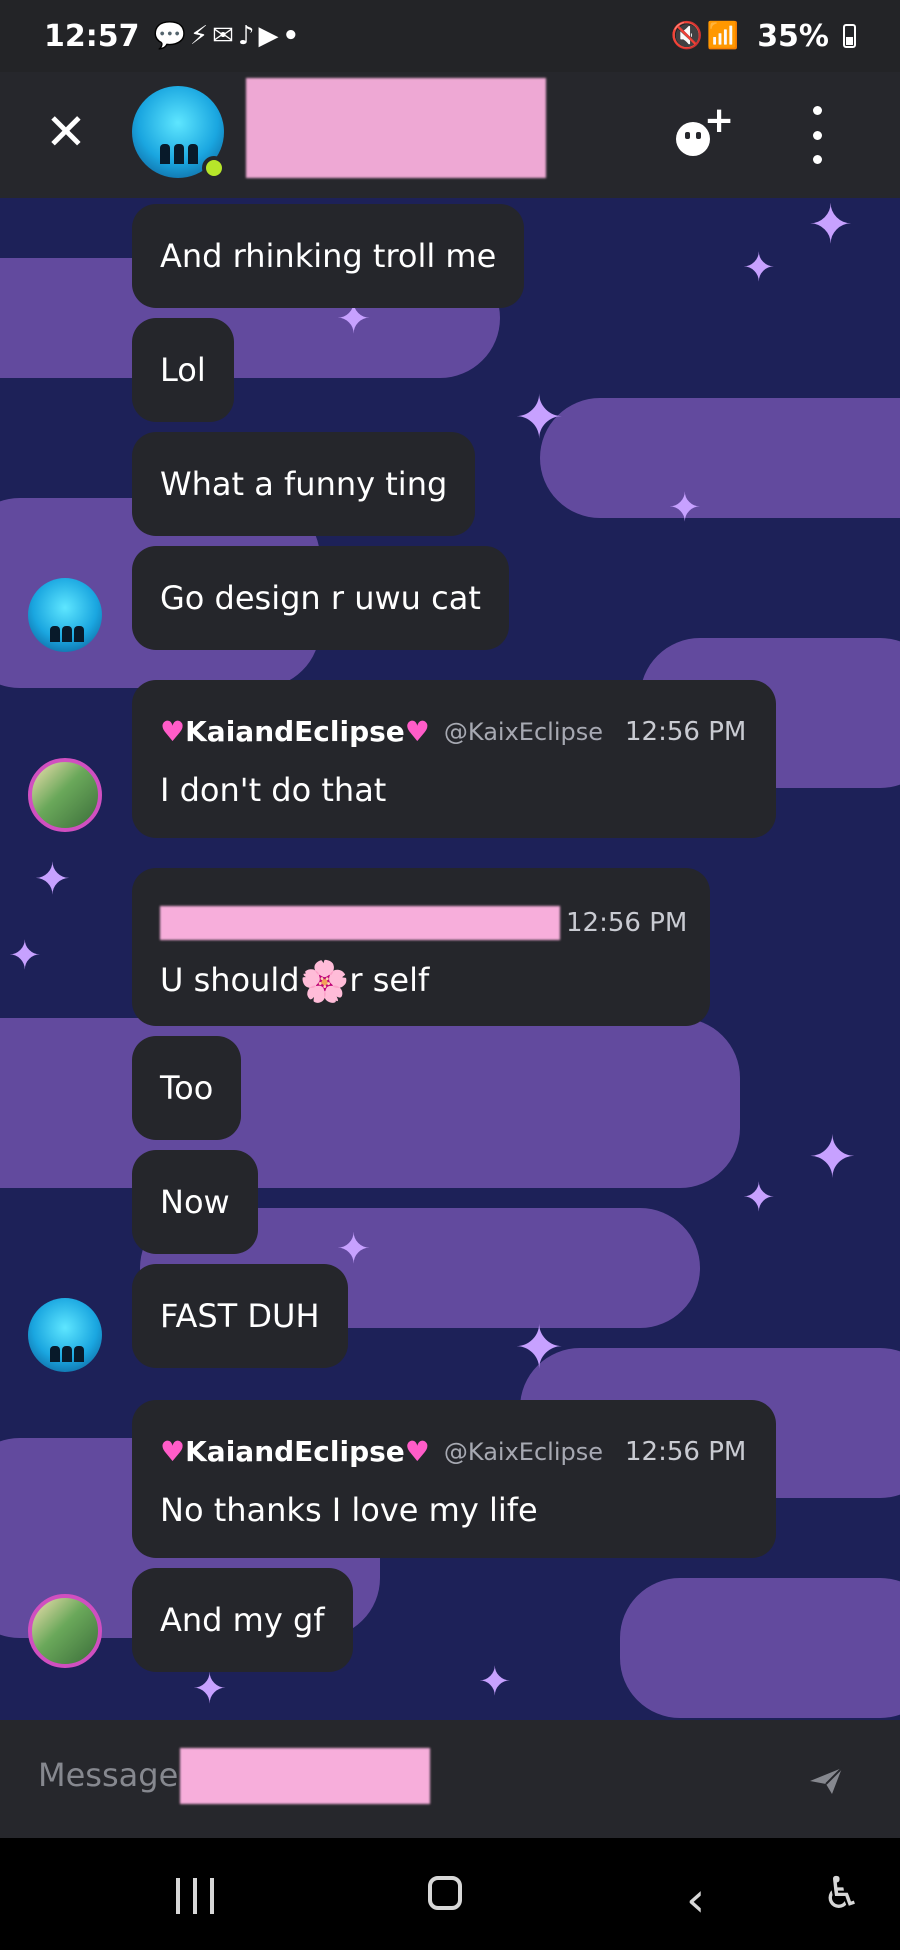 This screenshot has width=900, height=1950. I want to click on back-icon: ‹, so click(695, 1900).